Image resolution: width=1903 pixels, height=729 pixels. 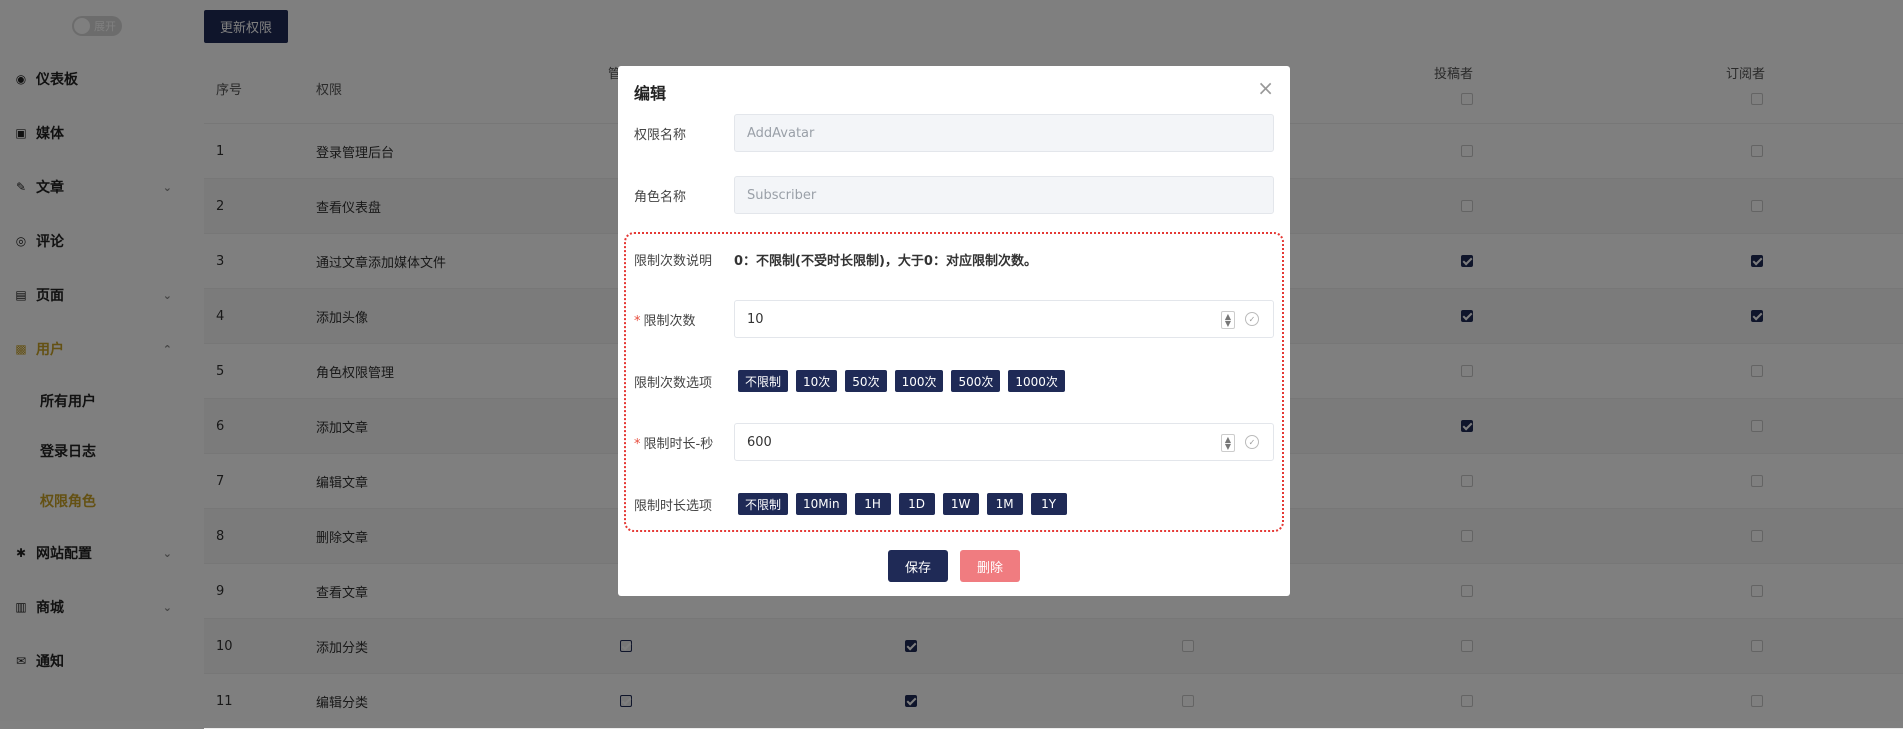 I want to click on limit-count-label: * 限制次数, so click(x=684, y=319).